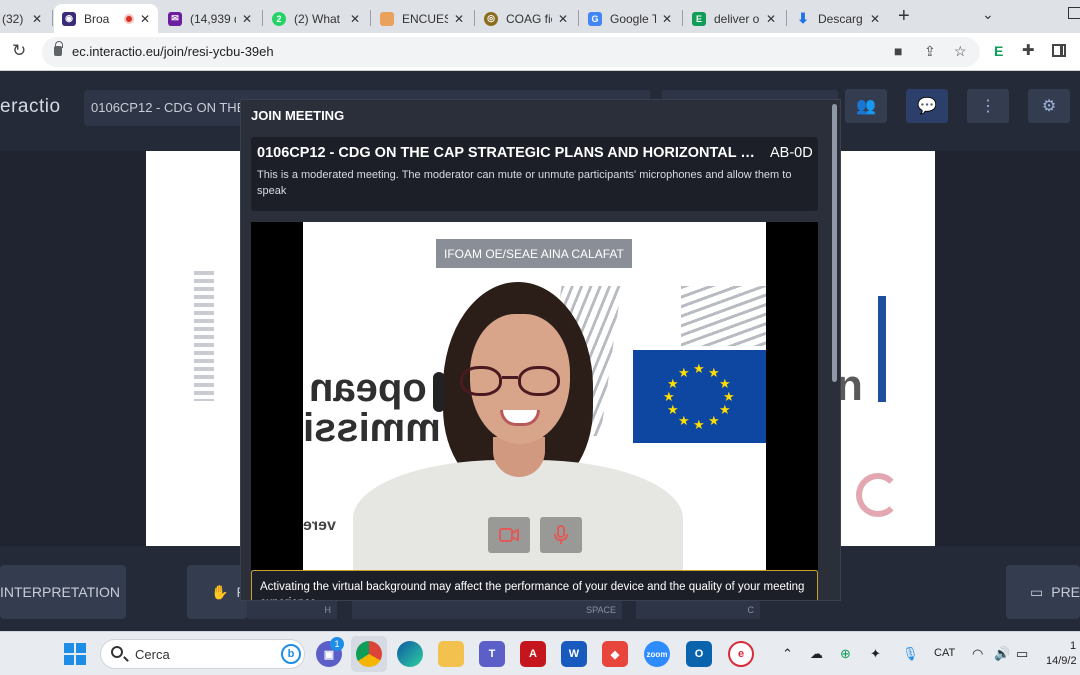 The width and height of the screenshot is (1080, 675). What do you see at coordinates (988, 14) in the screenshot?
I see `tab-search-chevron-icon: ⌄` at bounding box center [988, 14].